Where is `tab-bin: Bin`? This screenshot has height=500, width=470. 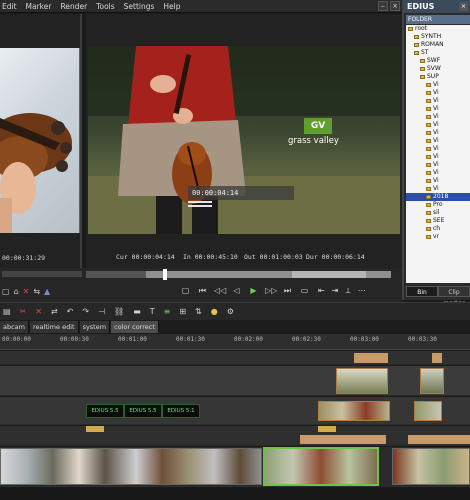
tab-bin: Bin is located at coordinates (422, 291).